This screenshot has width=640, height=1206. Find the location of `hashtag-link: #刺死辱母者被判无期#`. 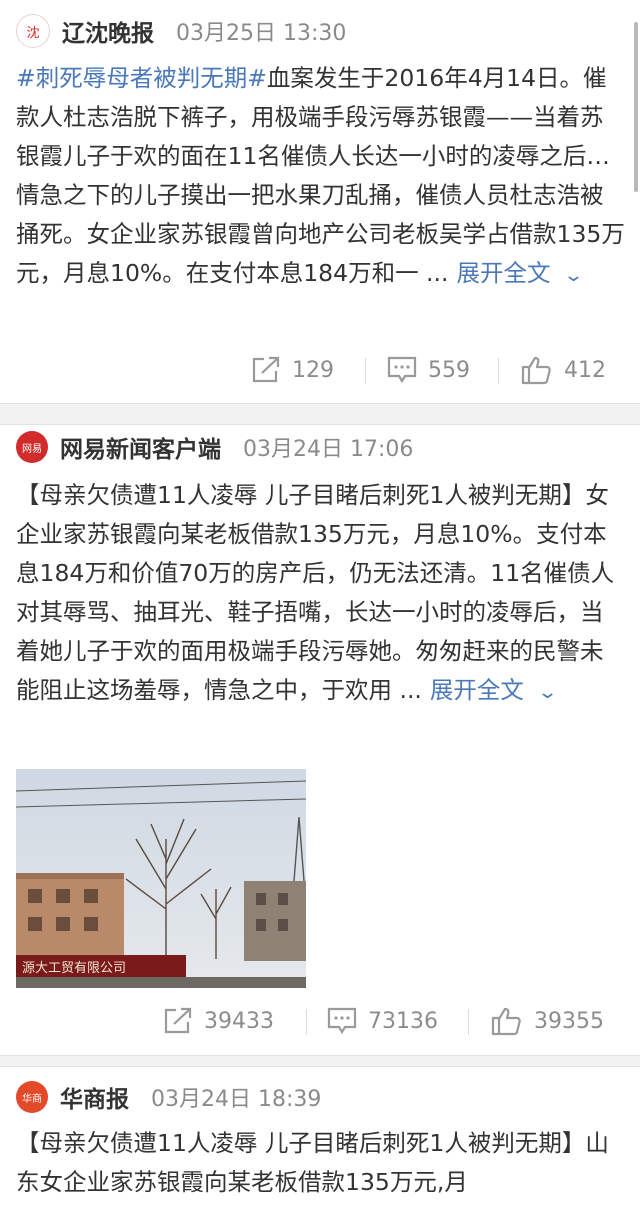

hashtag-link: #刺死辱母者被判无期# is located at coordinates (141, 78).